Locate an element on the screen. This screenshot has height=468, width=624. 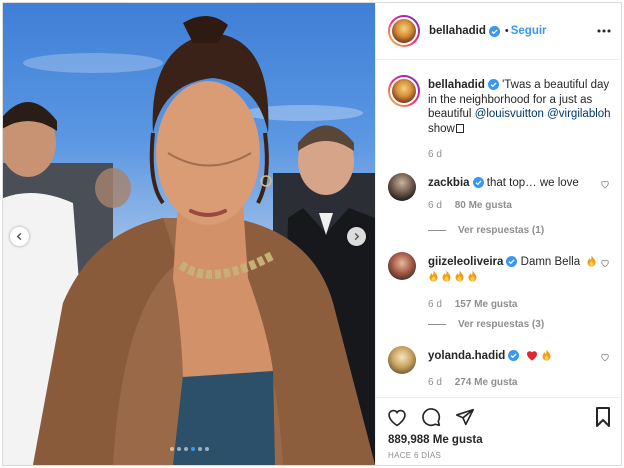
caption-time: 6 d is located at coordinates (435, 154).